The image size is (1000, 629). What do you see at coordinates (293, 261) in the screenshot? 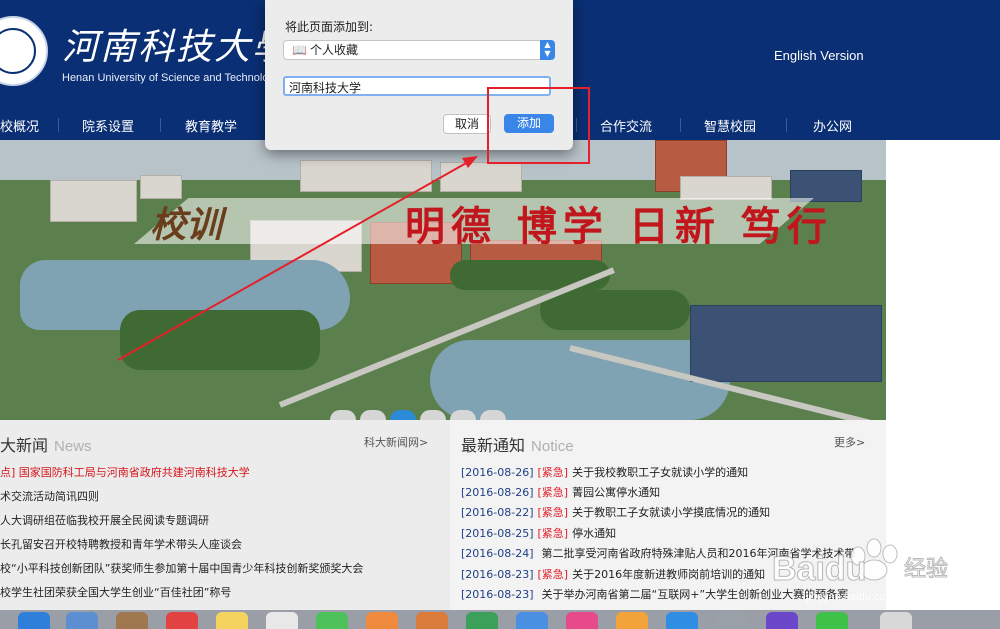
I see `arrow-line` at bounding box center [293, 261].